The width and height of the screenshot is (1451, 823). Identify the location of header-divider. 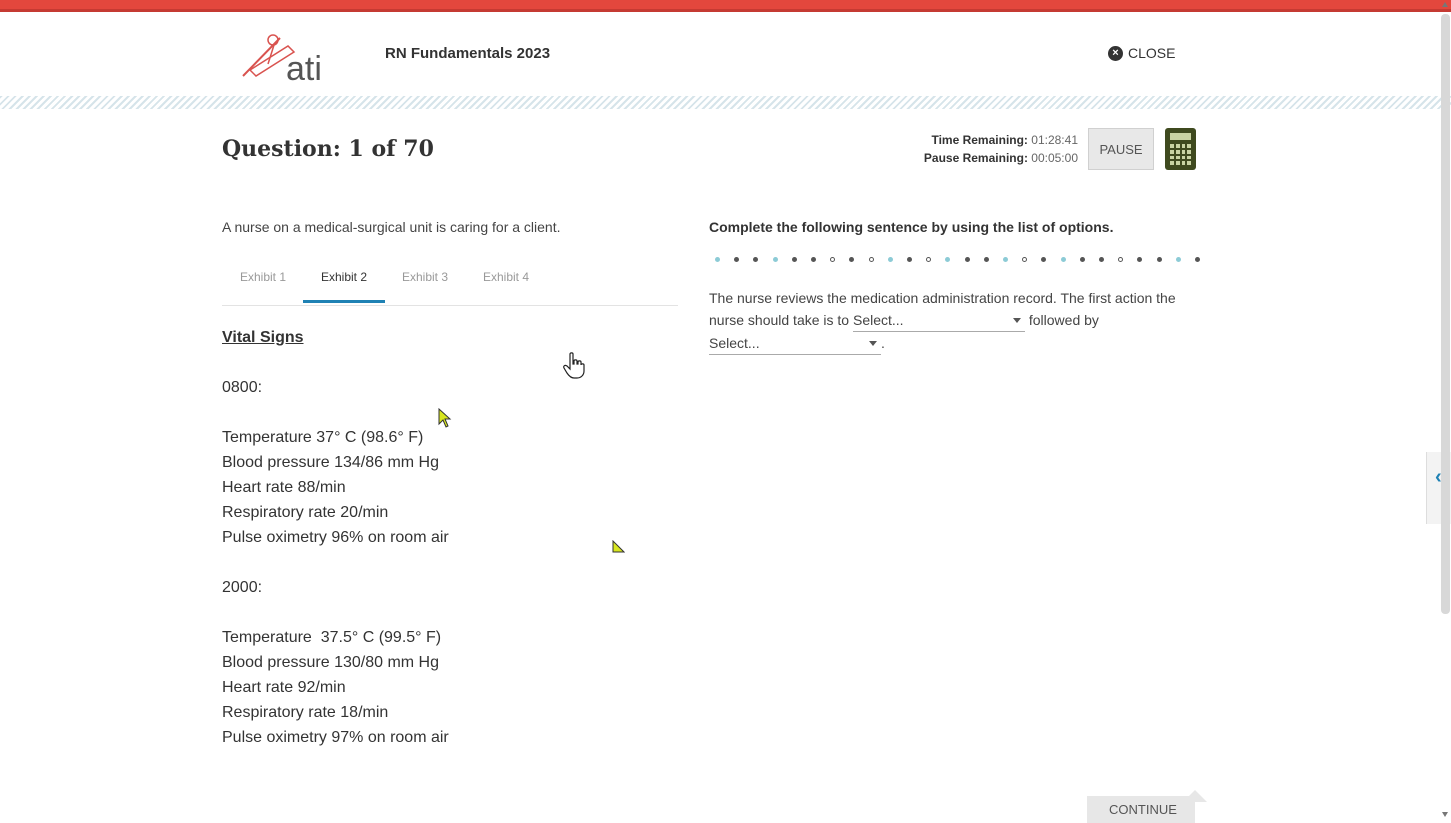
(725, 102).